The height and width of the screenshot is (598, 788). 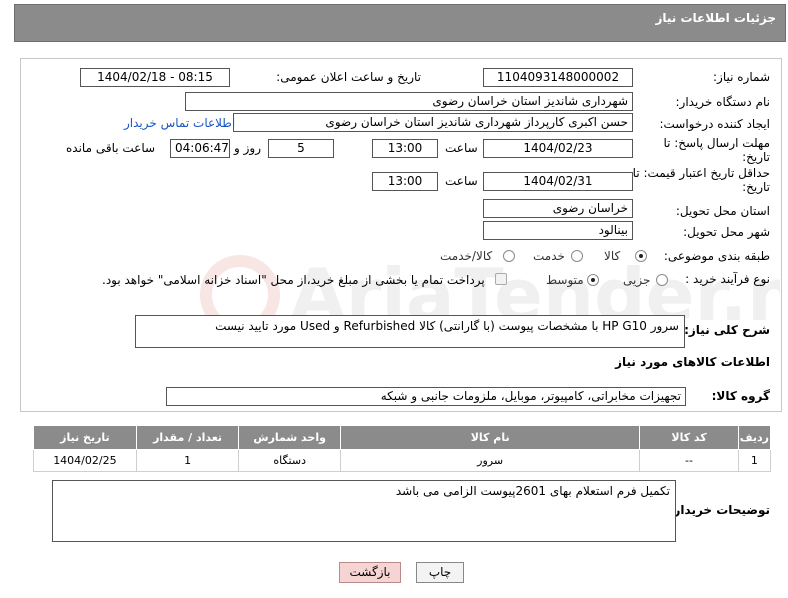 What do you see at coordinates (409, 101) in the screenshot?
I see `buyer-org-field: شهرداری شاندیز استان خراسان رضوی` at bounding box center [409, 101].